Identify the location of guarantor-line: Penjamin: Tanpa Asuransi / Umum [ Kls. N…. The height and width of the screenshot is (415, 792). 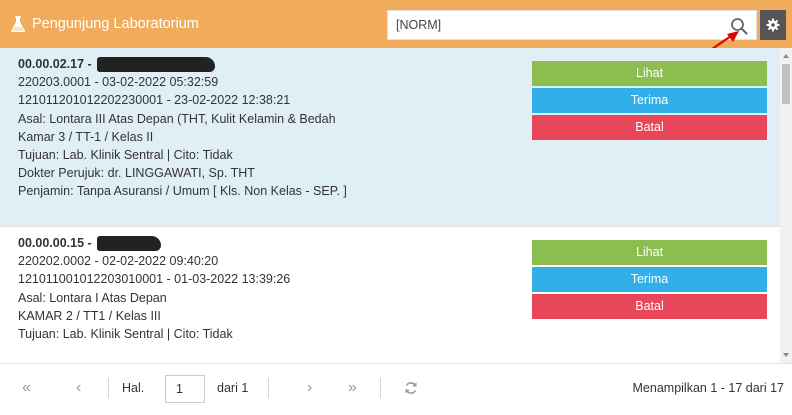
(182, 191).